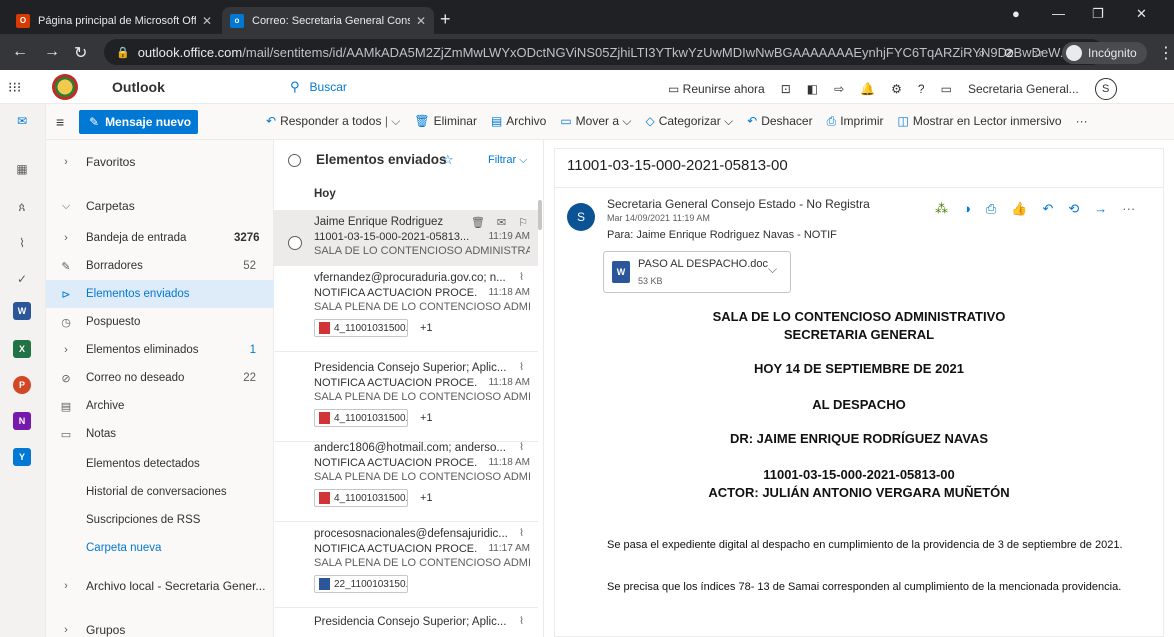 The width and height of the screenshot is (1174, 637). Describe the element at coordinates (406, 623) in the screenshot. I see `list-item: Presidencia Consejo Superior; Aplic... ⌇` at that location.